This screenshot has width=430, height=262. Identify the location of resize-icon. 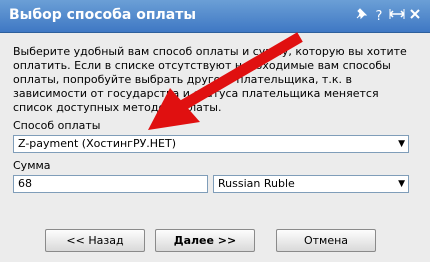
(397, 16).